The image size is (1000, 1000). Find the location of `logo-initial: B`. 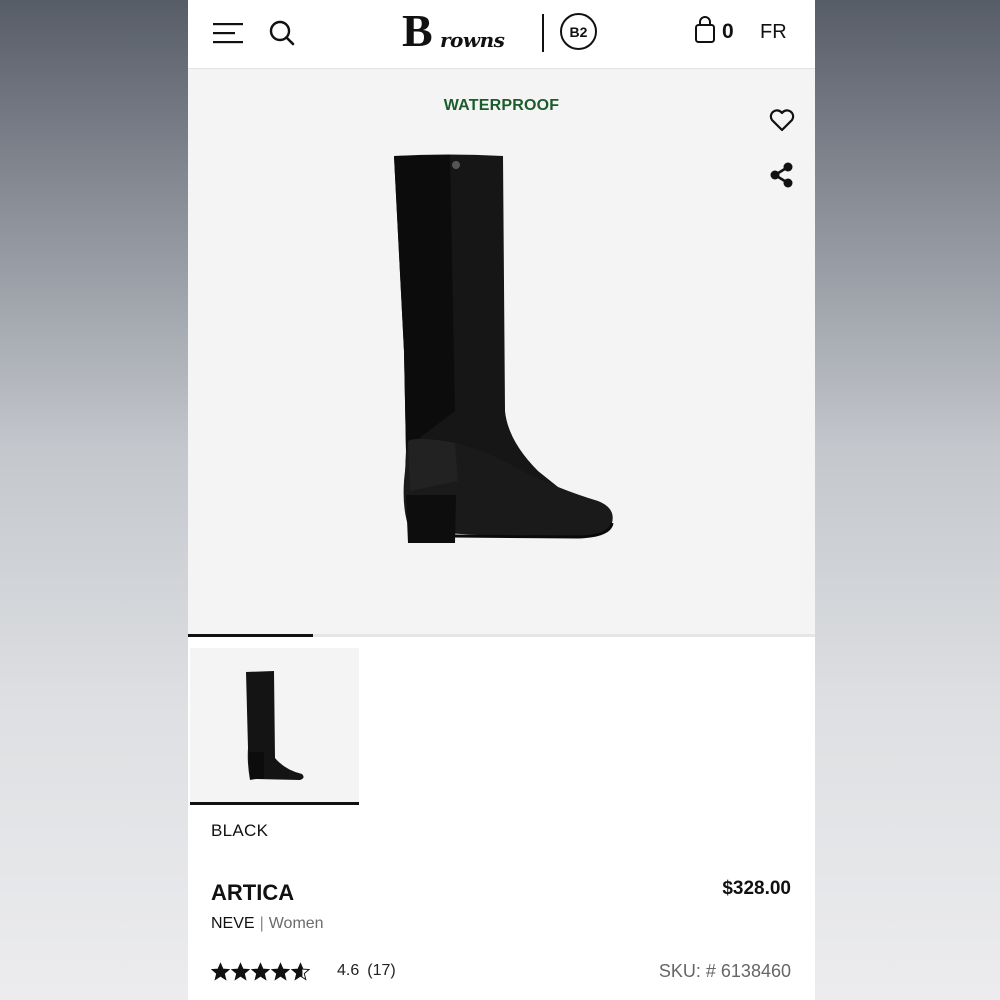

logo-initial: B is located at coordinates (417, 30).